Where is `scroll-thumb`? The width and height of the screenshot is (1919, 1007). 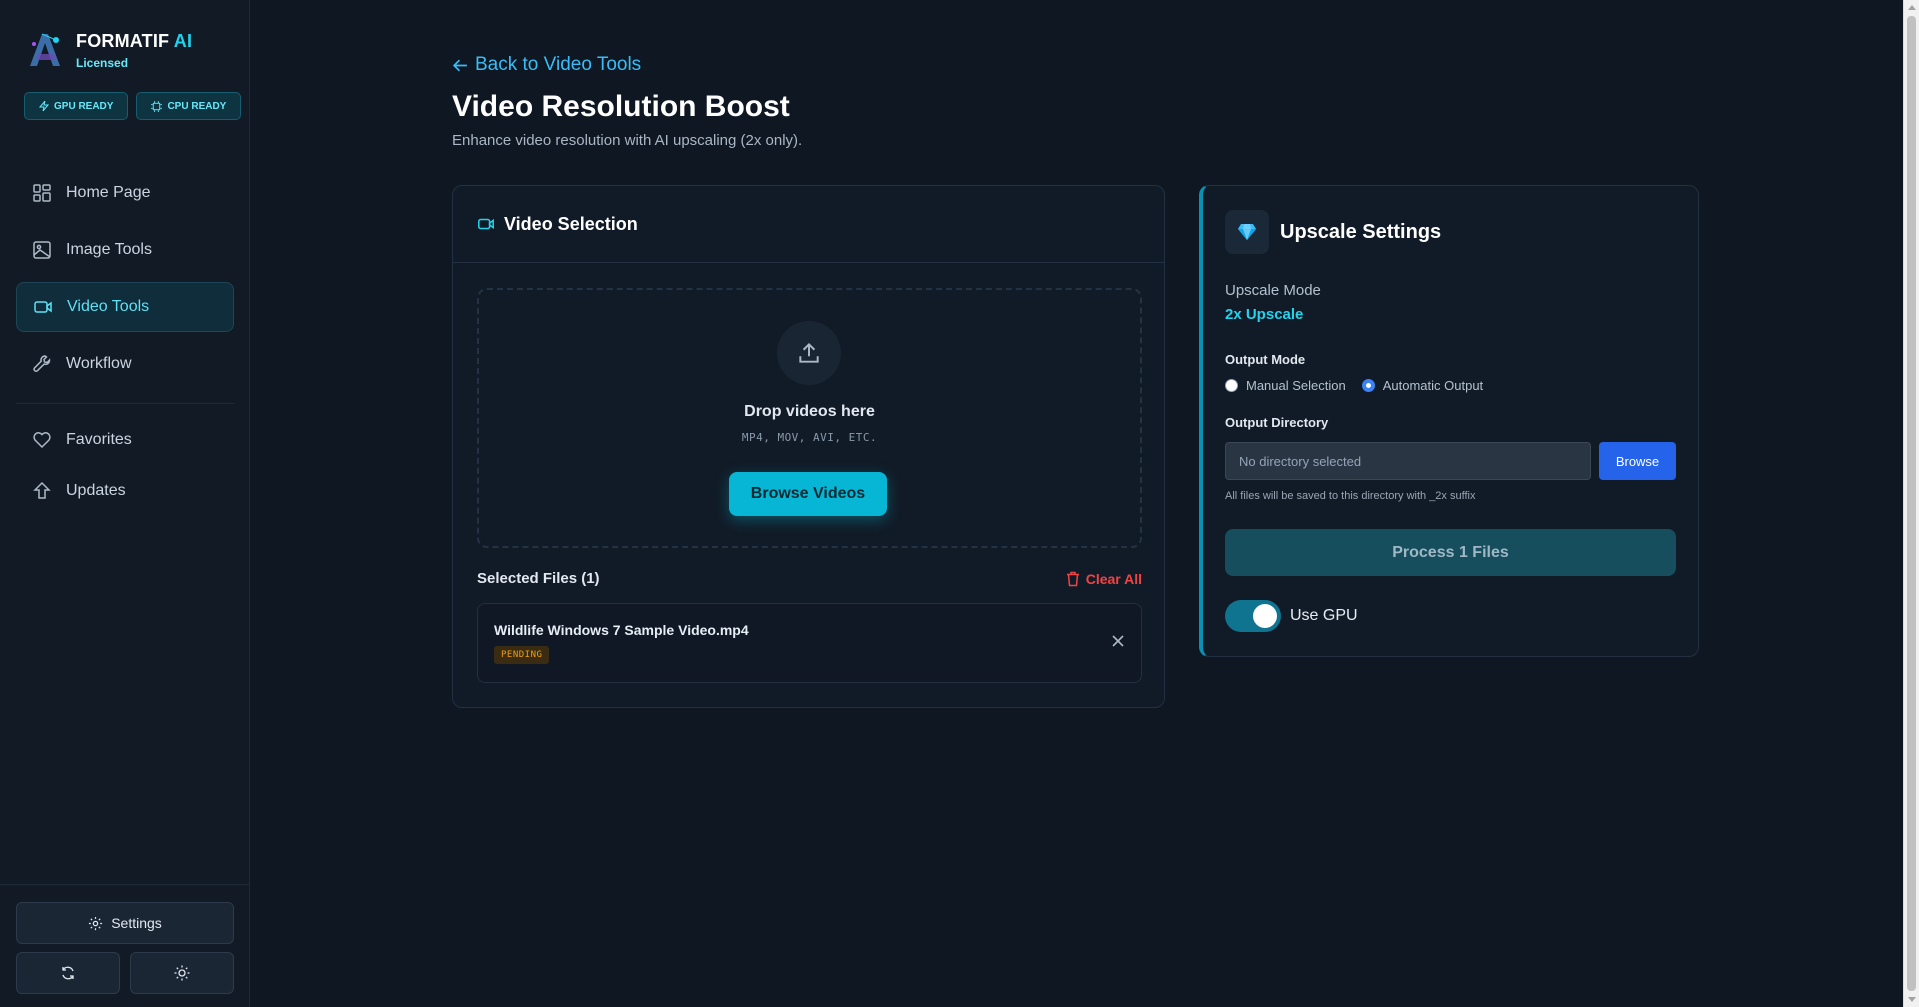
scroll-thumb is located at coordinates (1911, 503).